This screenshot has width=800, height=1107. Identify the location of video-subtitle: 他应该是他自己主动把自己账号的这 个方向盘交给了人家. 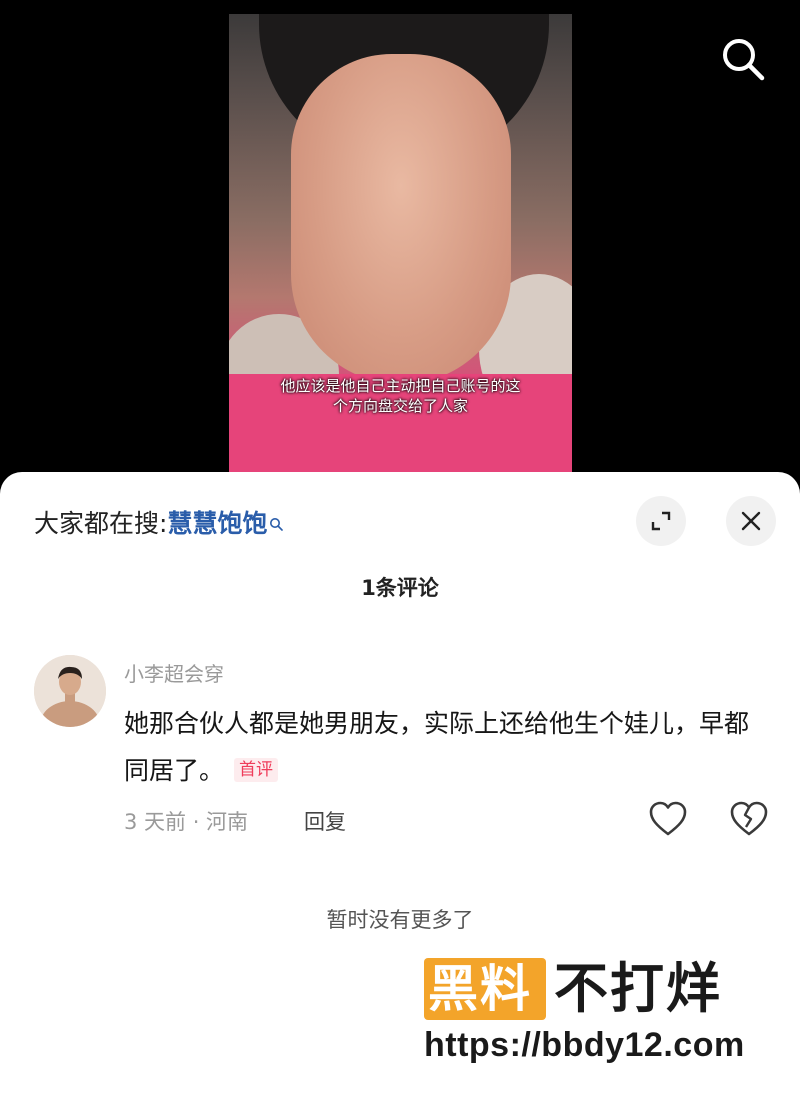
(400, 396).